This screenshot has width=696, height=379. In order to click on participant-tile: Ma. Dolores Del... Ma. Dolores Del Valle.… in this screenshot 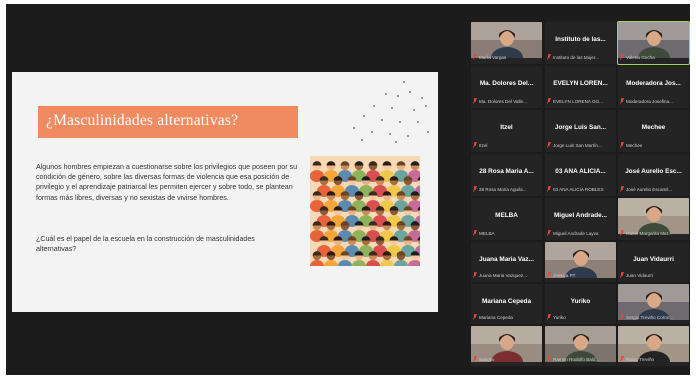, I will do `click(506, 87)`.